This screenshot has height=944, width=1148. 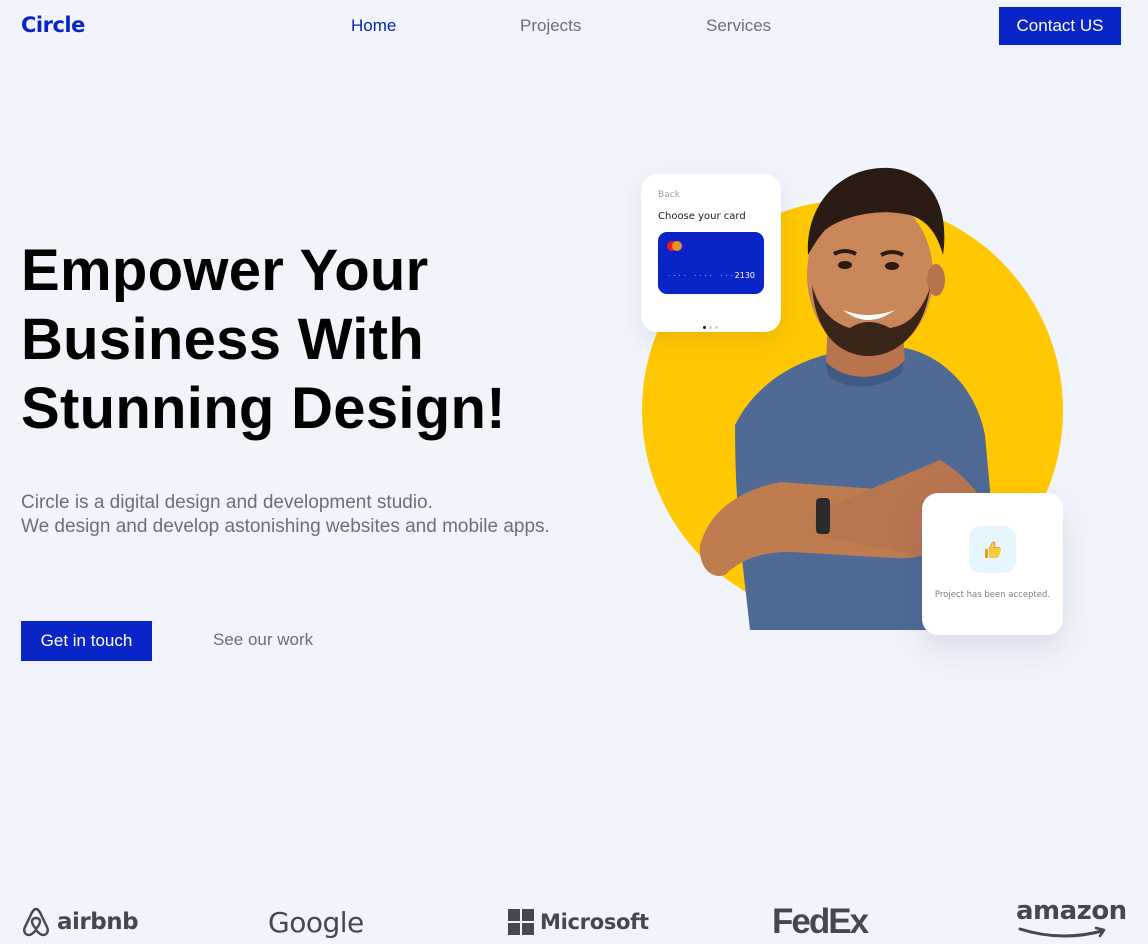 I want to click on main-nav: Home Projects Services, so click(x=574, y=26).